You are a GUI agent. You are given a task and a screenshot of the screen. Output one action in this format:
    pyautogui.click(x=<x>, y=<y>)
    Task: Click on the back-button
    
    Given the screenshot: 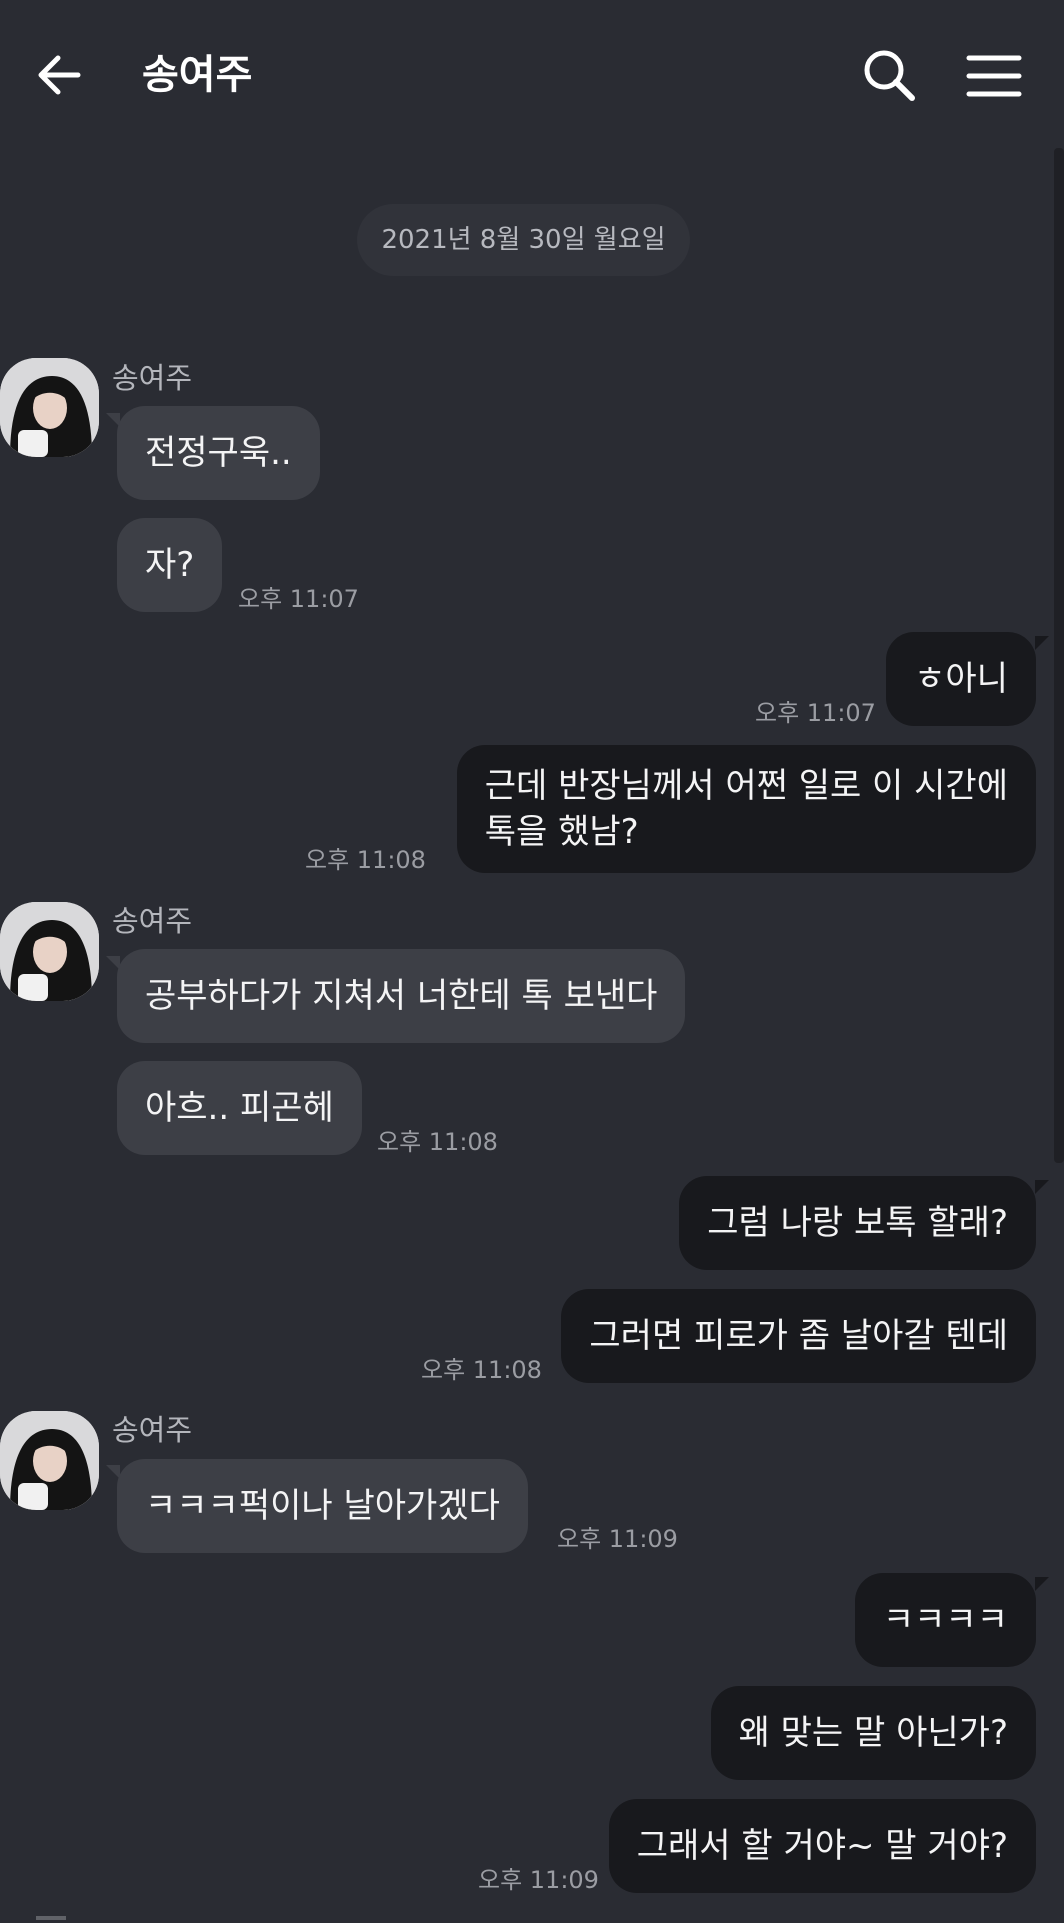 What is the action you would take?
    pyautogui.click(x=60, y=75)
    